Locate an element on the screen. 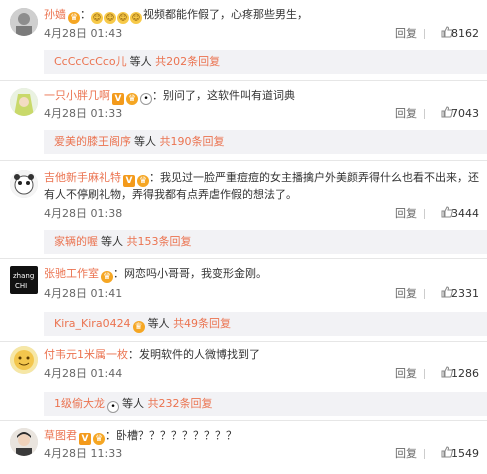  timestamp: 4月28日 11:33 is located at coordinates (83, 453).